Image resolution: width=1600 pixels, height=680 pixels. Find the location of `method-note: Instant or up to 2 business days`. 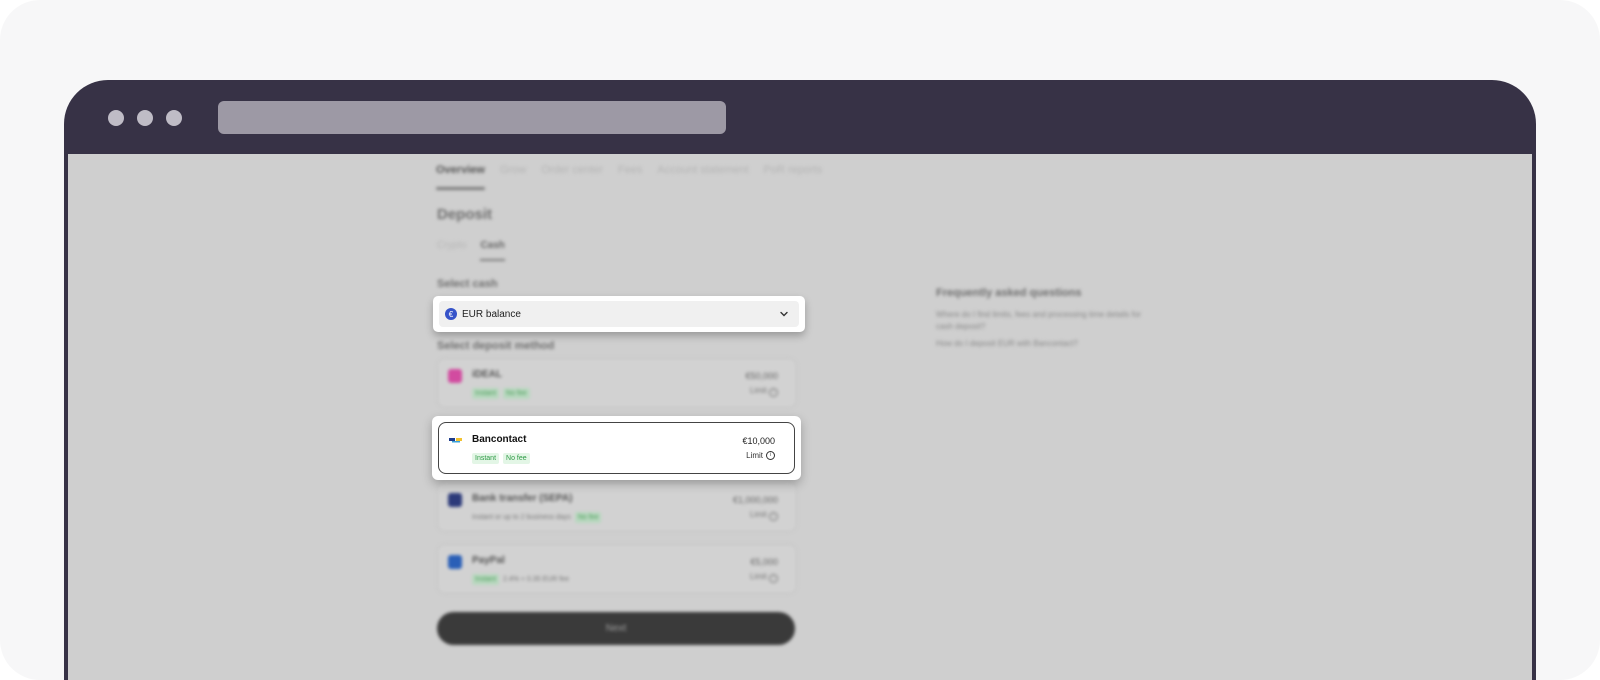

method-note: Instant or up to 2 business days is located at coordinates (521, 517).